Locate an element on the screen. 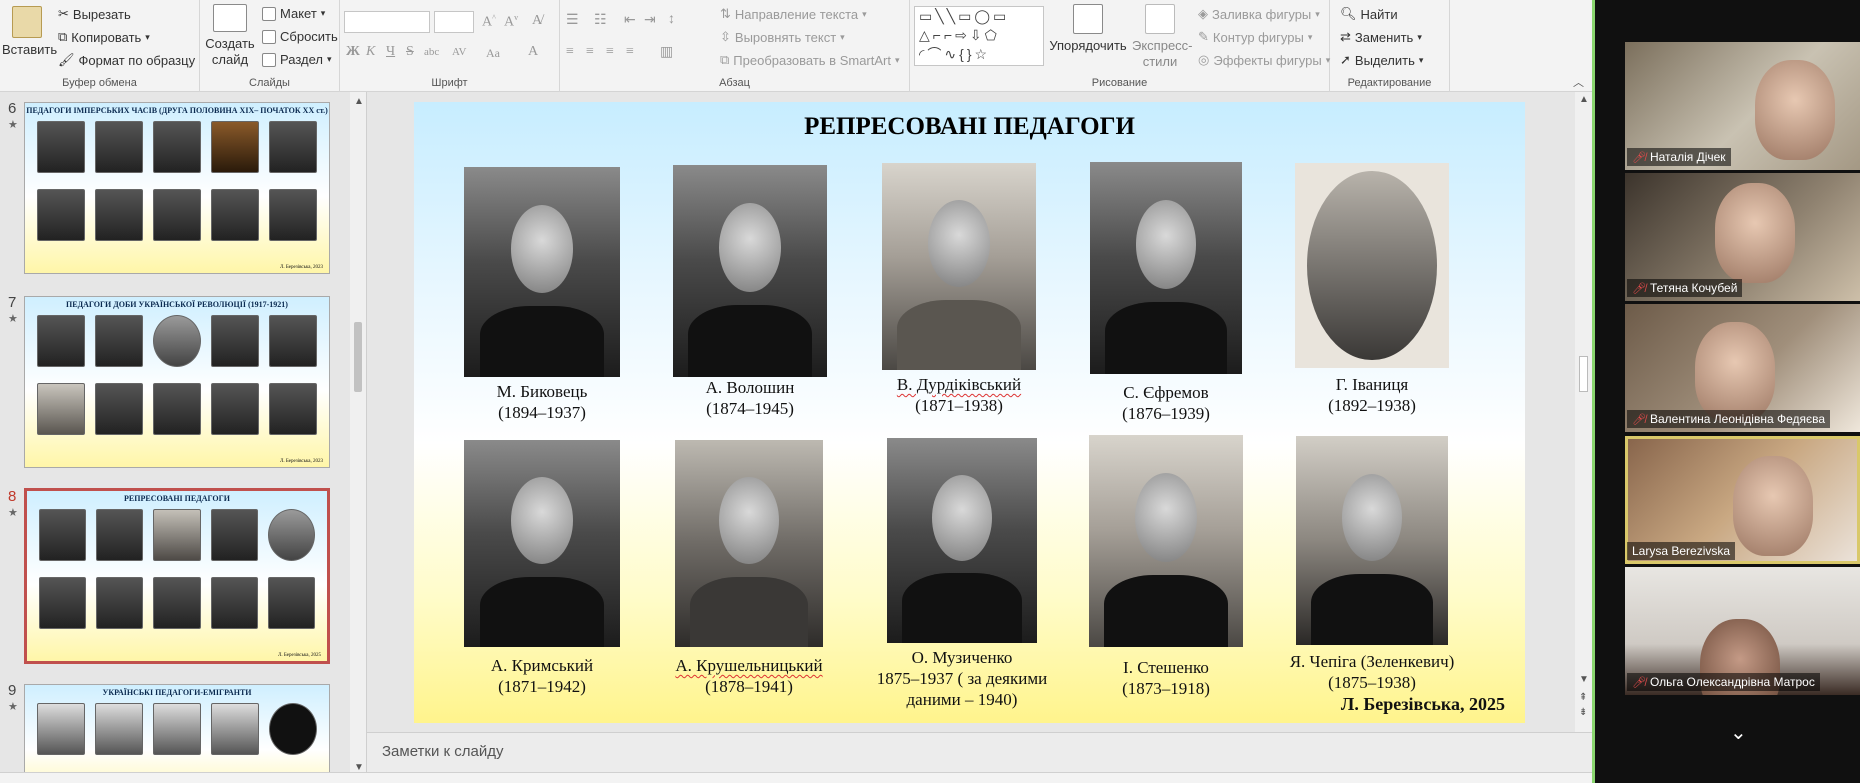  section-button: Раздел ▾ is located at coordinates (297, 59).